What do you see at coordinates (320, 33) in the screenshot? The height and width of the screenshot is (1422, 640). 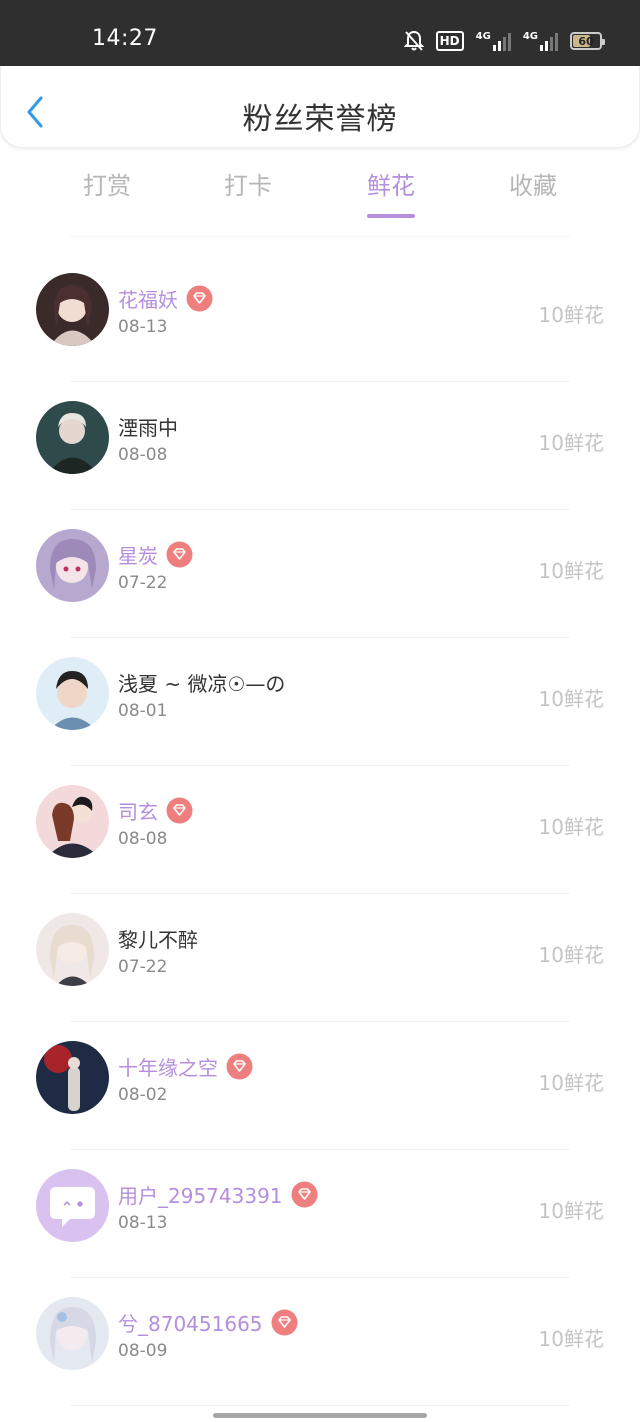 I see `status-bar: 14:27 HD 4G 4G 60` at bounding box center [320, 33].